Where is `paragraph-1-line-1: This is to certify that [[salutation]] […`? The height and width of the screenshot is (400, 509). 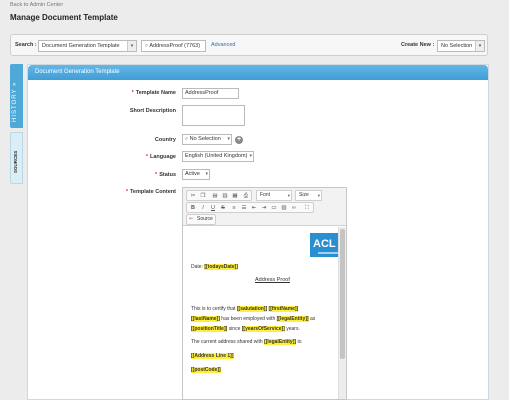 paragraph-1-line-1: This is to certify that [[salutation]] [… is located at coordinates (245, 309).